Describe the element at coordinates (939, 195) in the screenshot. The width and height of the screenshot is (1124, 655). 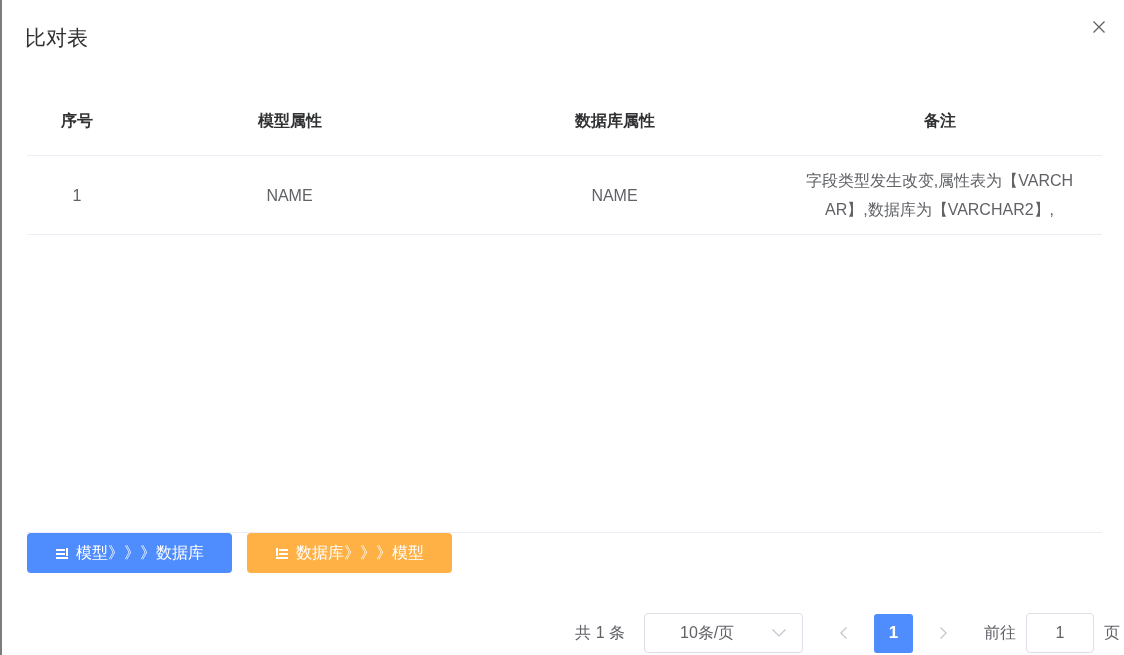
I see `table-cell-text: 字段类型发生改变,属性表为【VARCHAR】,数据库为【VARCHAR2】,` at that location.